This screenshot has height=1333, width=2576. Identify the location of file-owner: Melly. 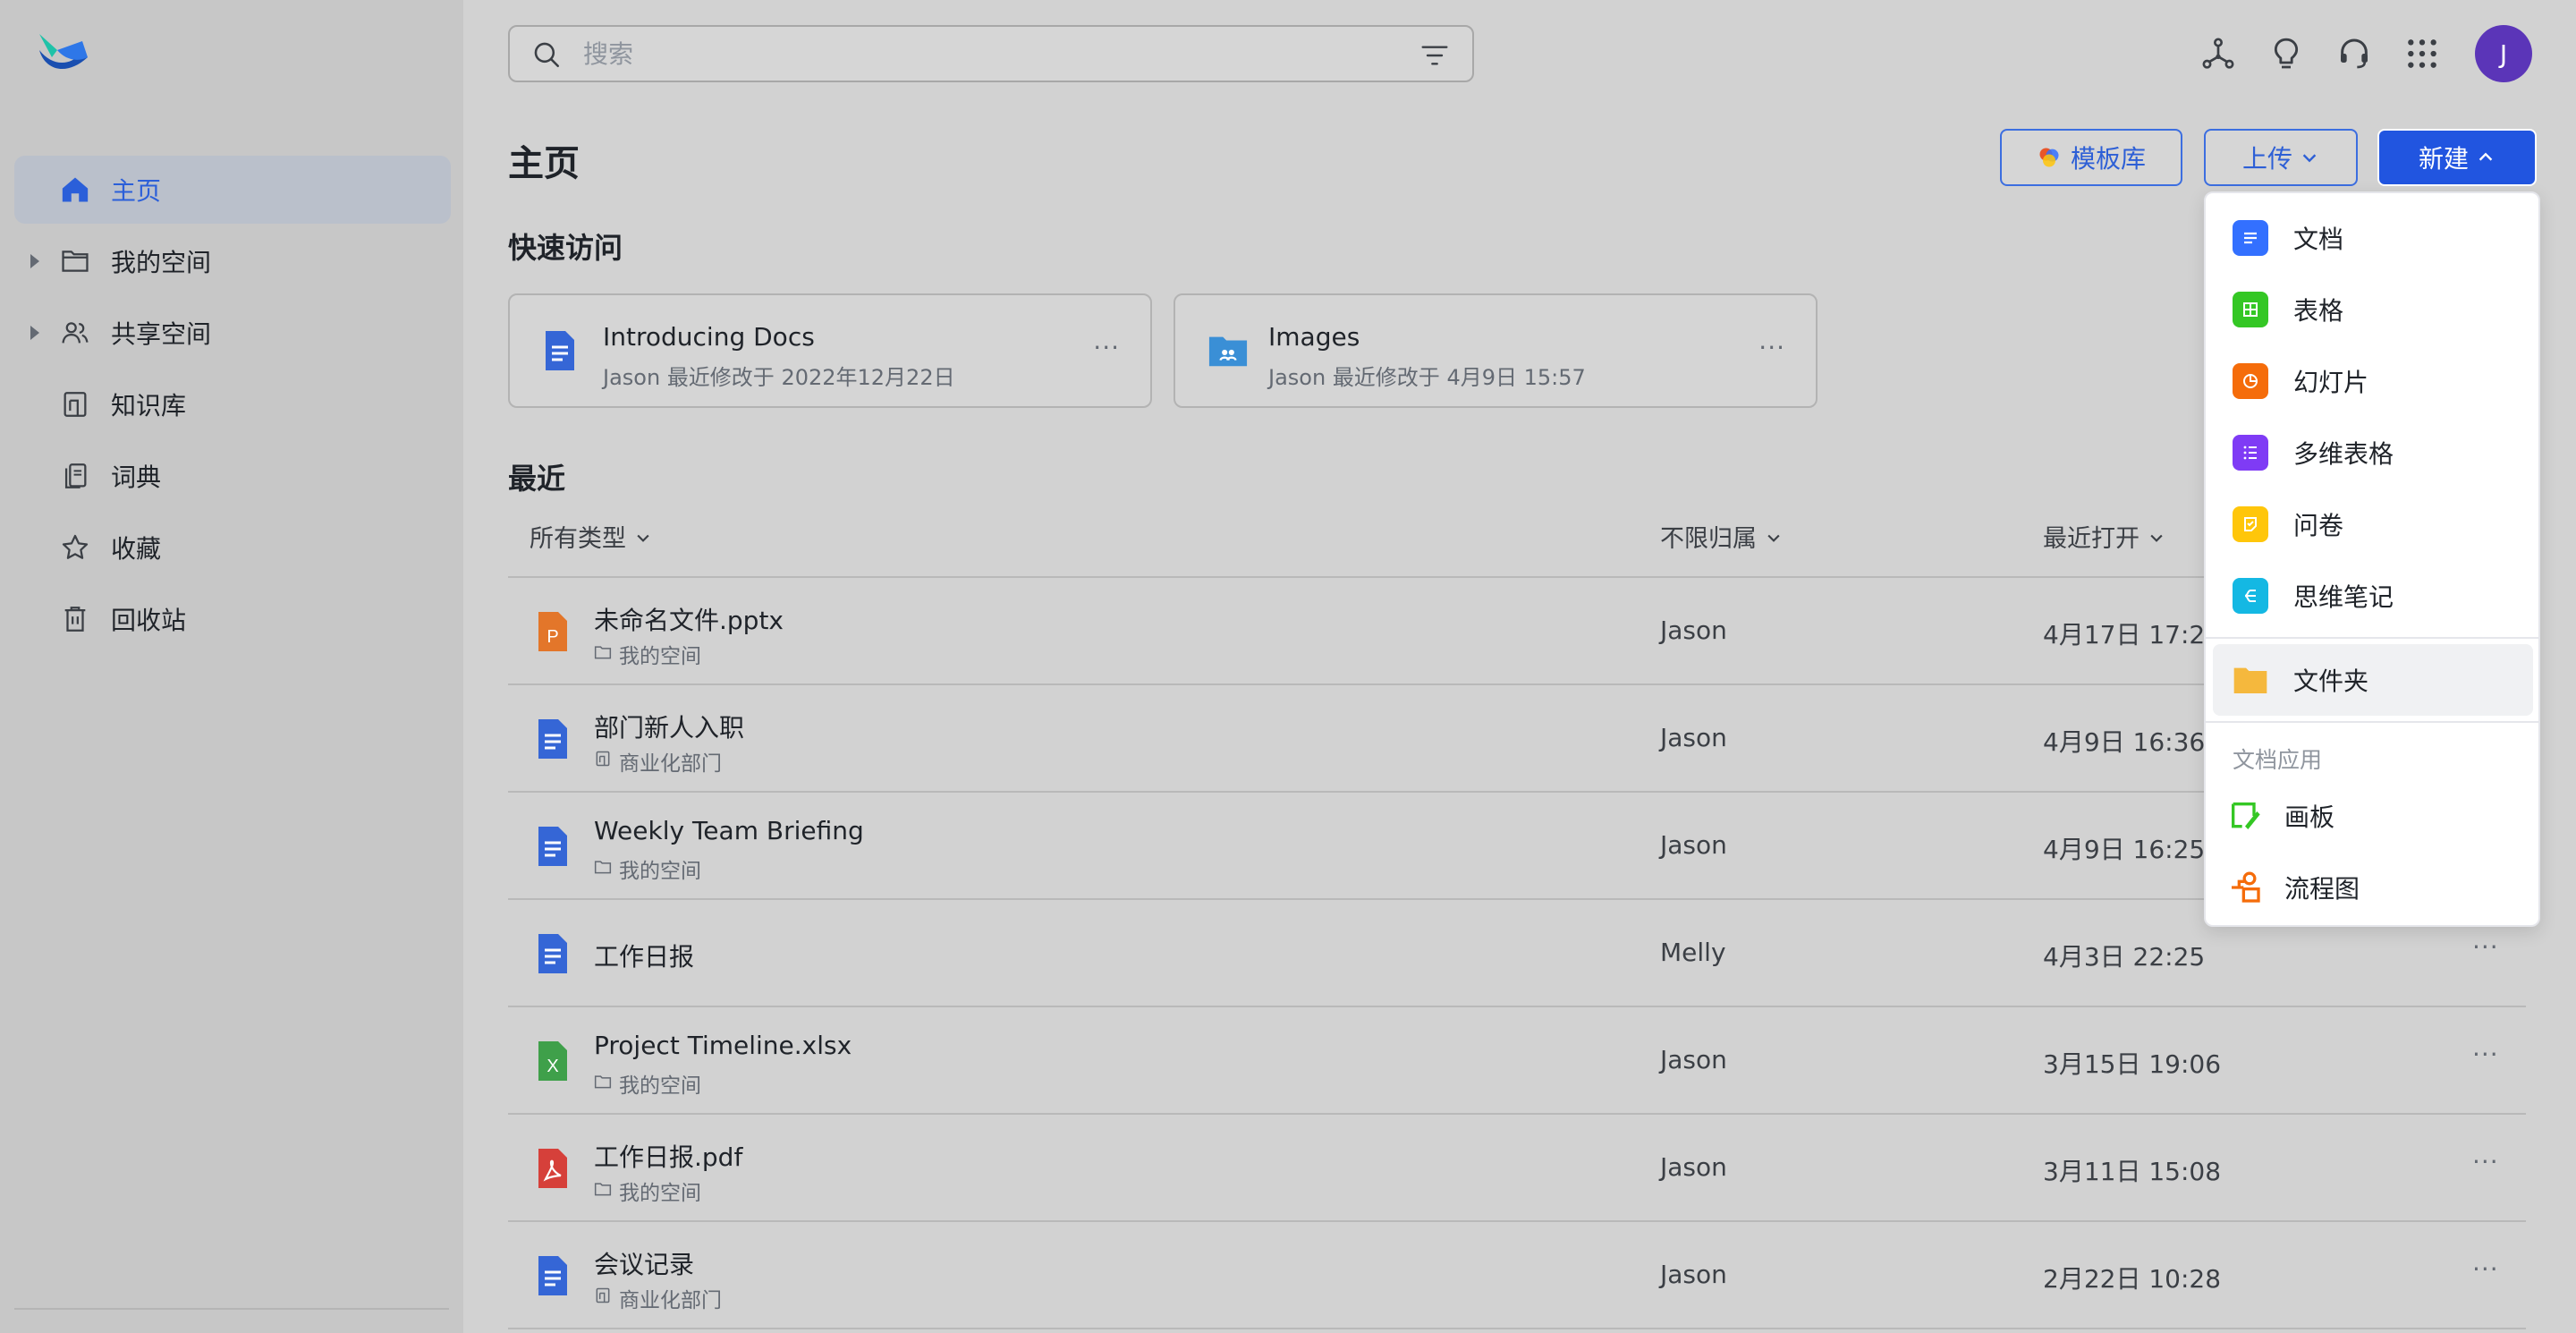
(1693, 952).